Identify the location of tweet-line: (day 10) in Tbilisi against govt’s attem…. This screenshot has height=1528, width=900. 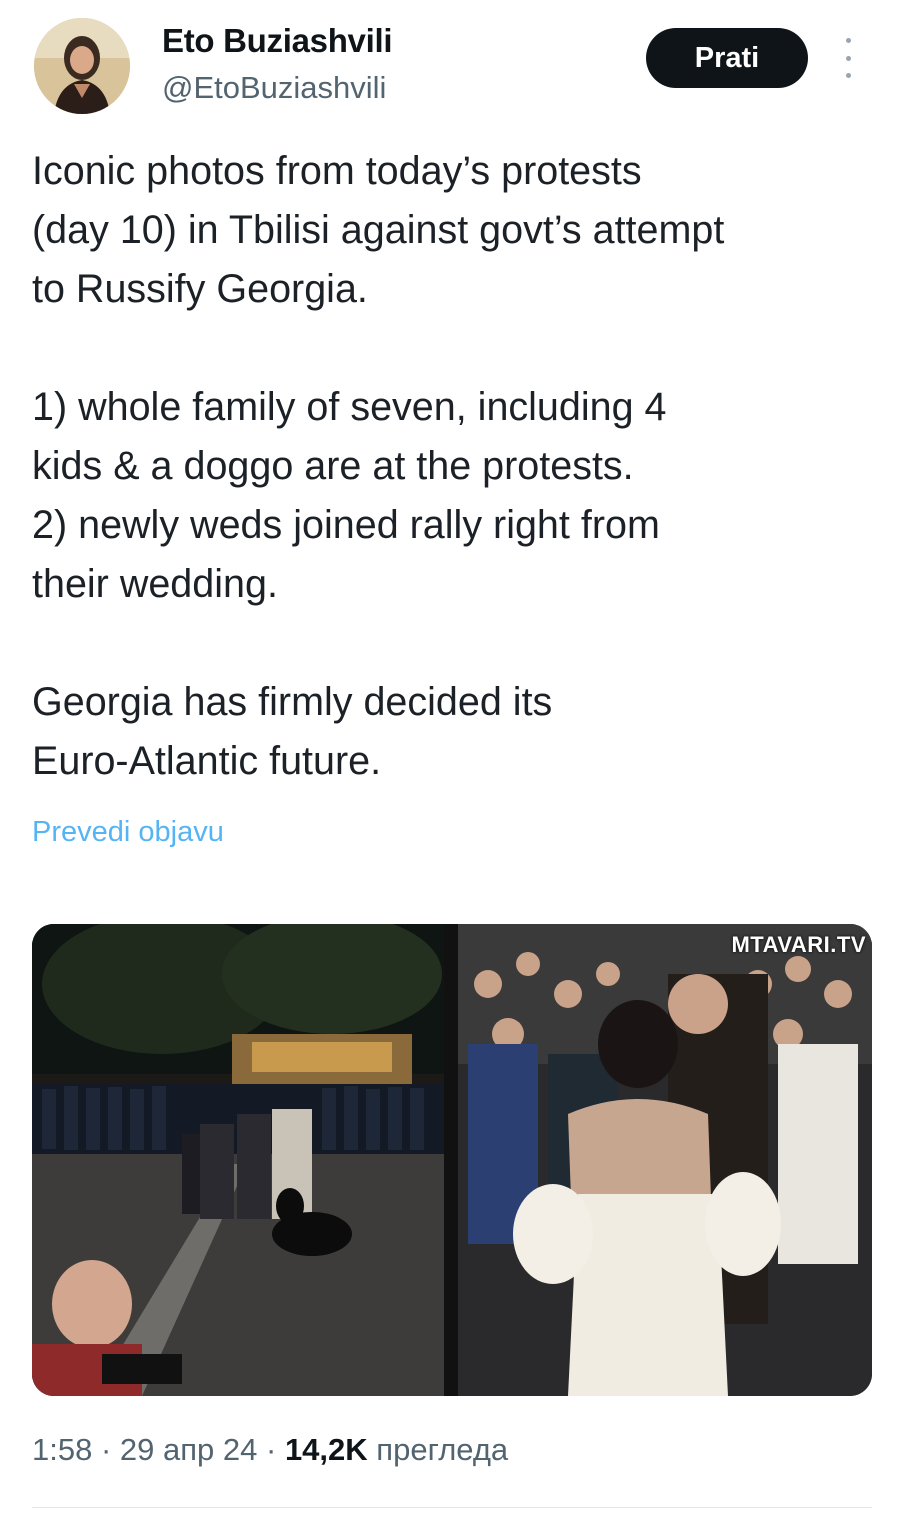
(378, 230).